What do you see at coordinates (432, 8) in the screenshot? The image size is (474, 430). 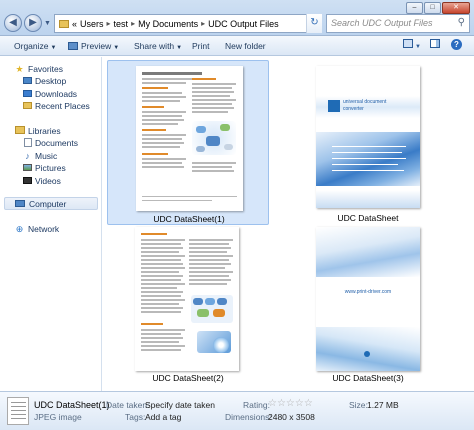 I see `maximize-button: □` at bounding box center [432, 8].